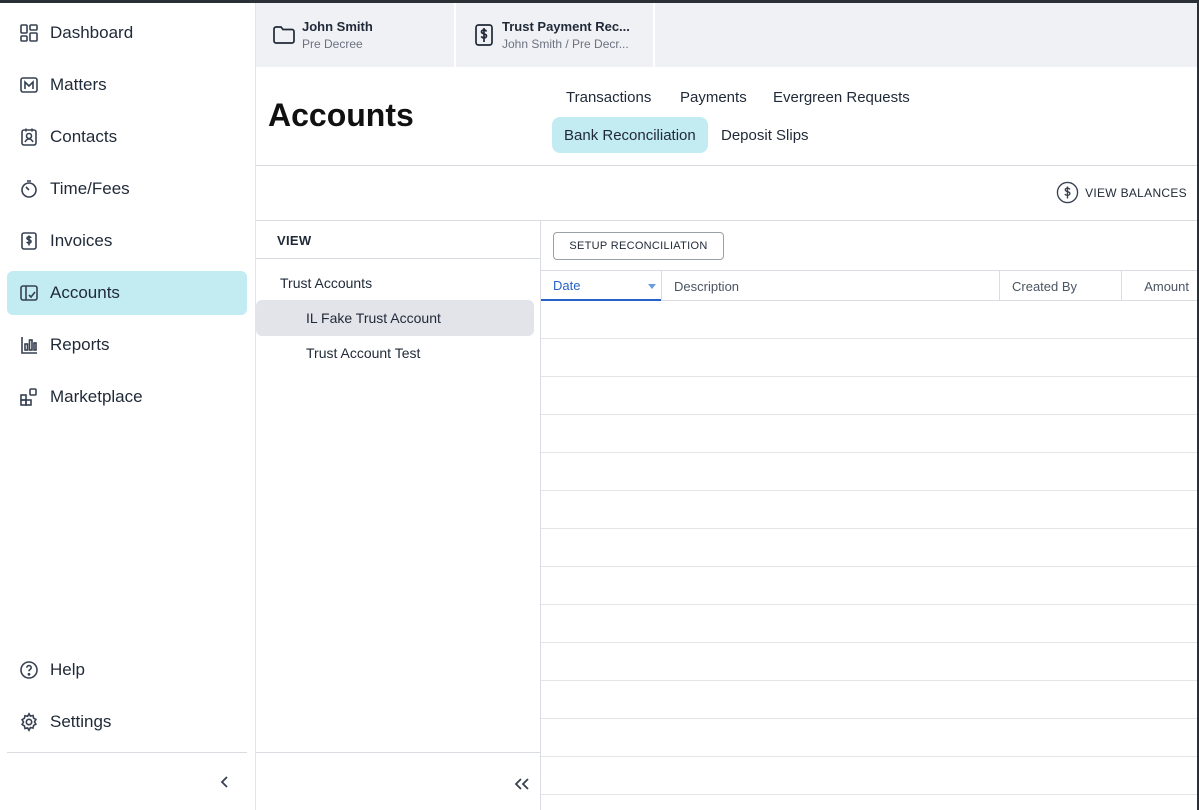 The height and width of the screenshot is (810, 1199). I want to click on tab-evergreen-requests: Evergreen Requests, so click(841, 97).